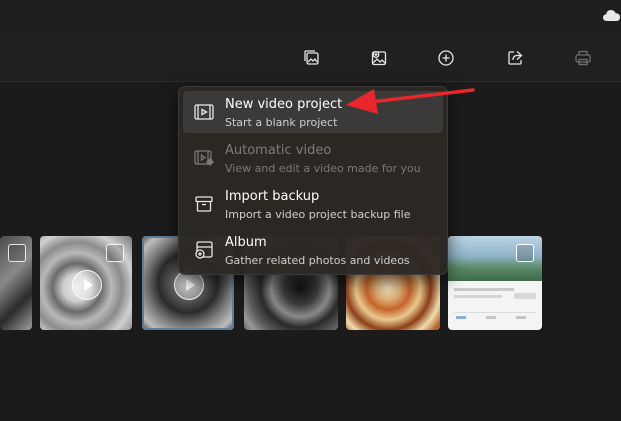  Describe the element at coordinates (318, 214) in the screenshot. I see `menu-item-subtitle: Import a video project backup file` at that location.